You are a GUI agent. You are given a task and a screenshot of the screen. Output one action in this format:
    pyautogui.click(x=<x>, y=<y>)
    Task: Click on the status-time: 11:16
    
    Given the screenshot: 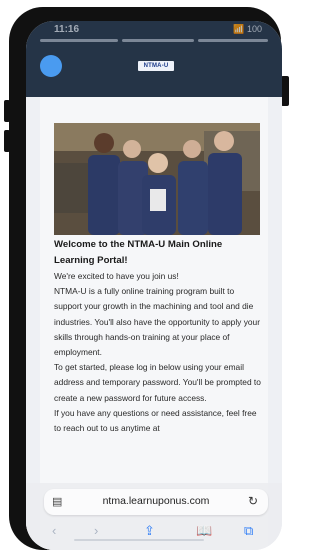 What is the action you would take?
    pyautogui.click(x=67, y=29)
    